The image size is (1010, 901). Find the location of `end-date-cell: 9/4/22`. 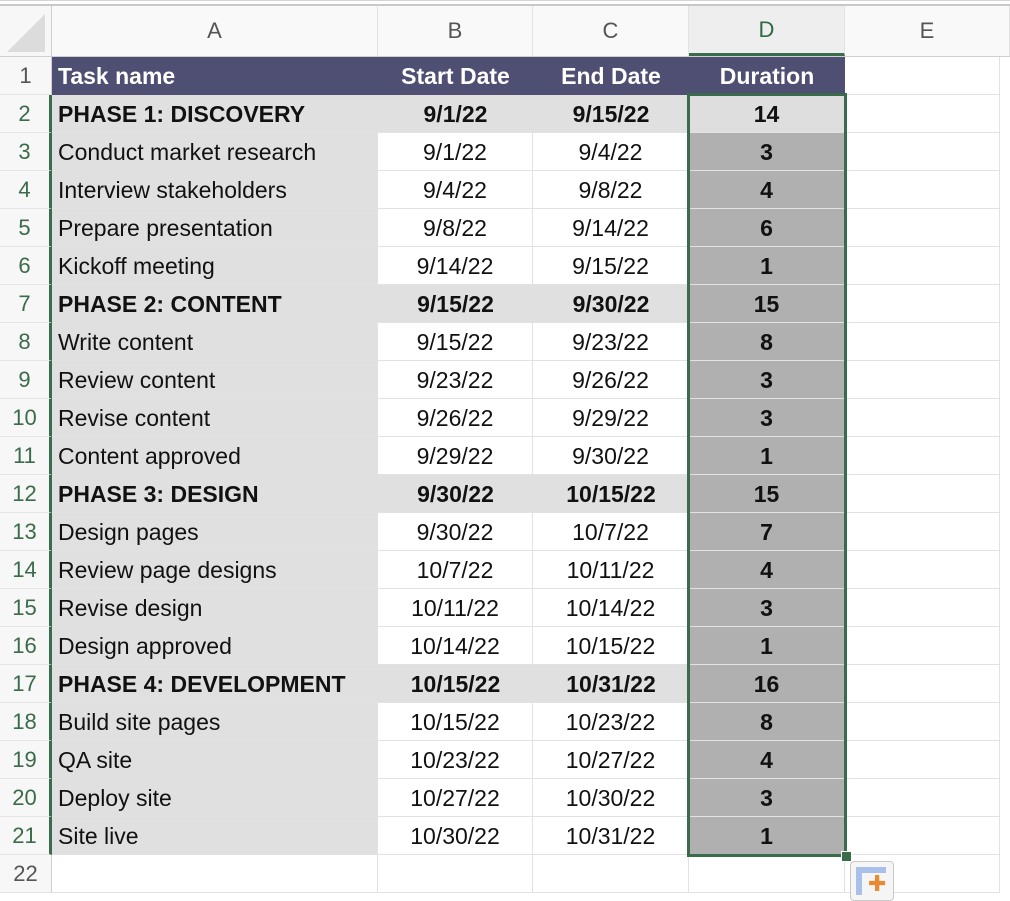

end-date-cell: 9/4/22 is located at coordinates (611, 152).